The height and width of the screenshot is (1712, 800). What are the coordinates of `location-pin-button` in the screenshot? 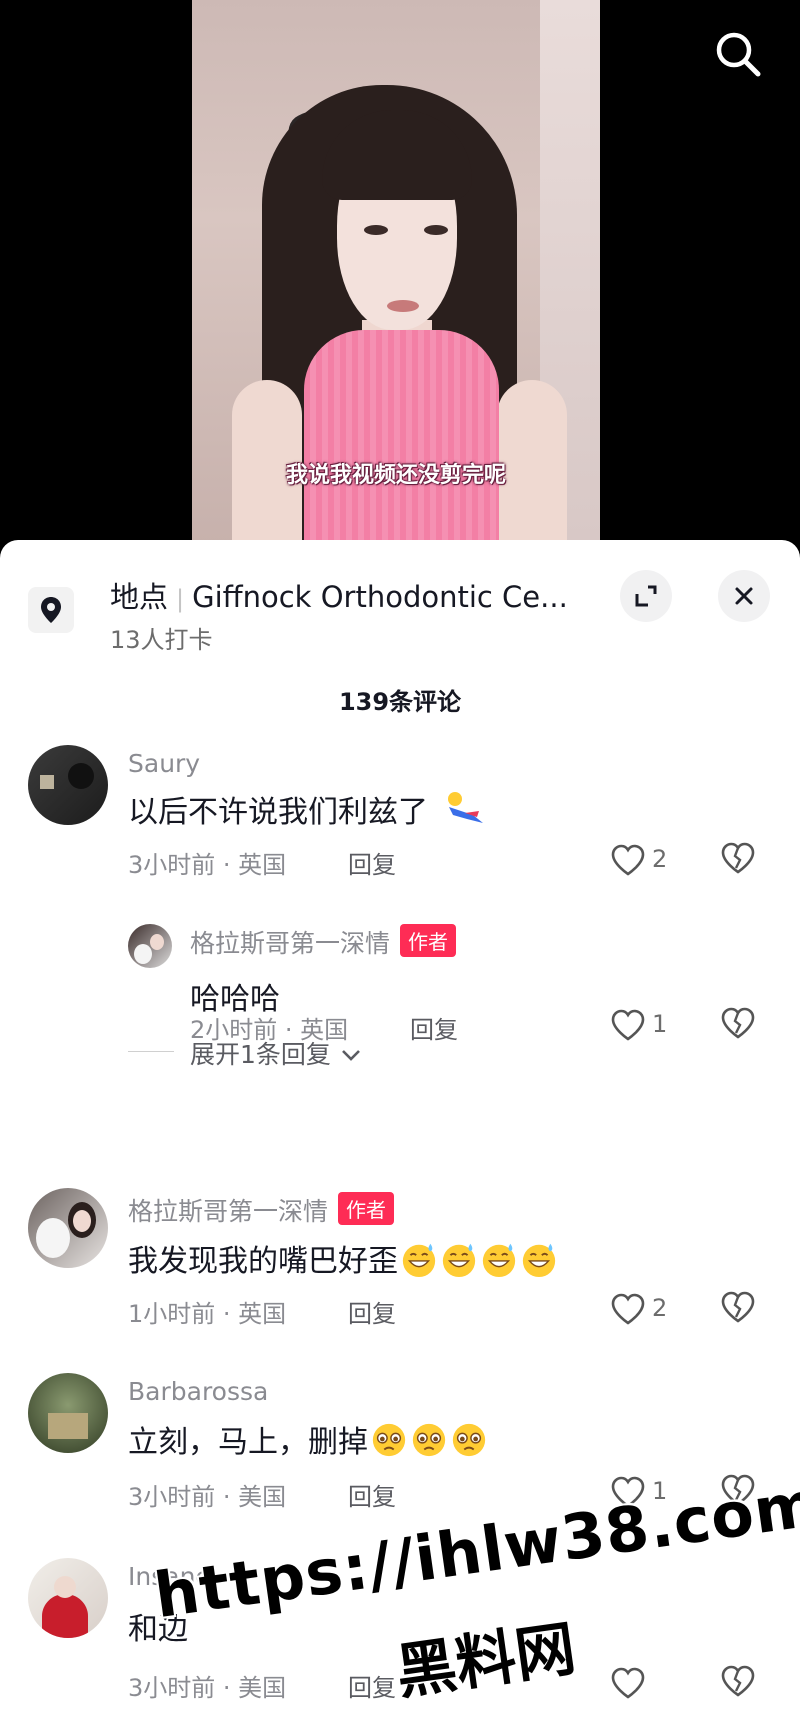 It's located at (51, 610).